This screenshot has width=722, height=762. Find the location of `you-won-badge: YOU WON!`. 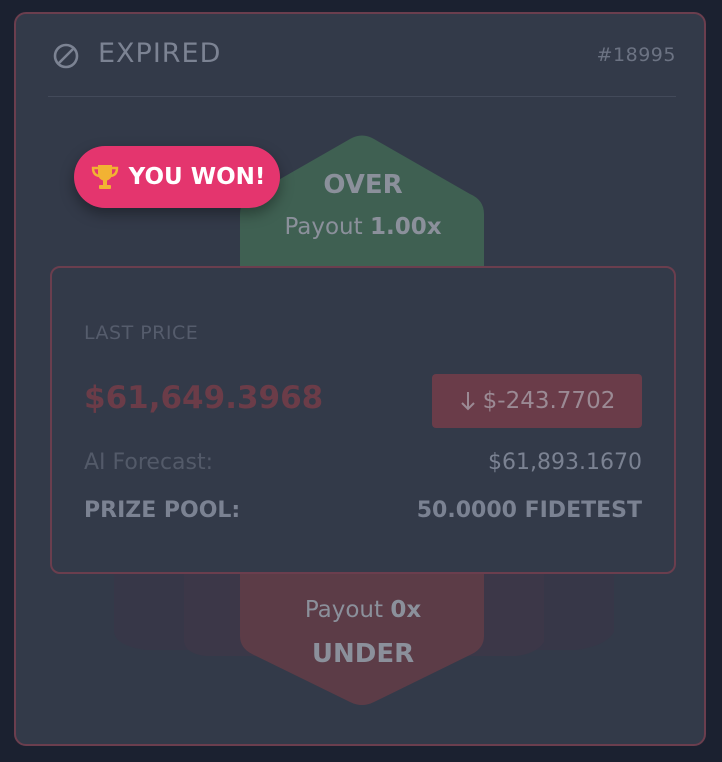

you-won-badge: YOU WON! is located at coordinates (177, 177).